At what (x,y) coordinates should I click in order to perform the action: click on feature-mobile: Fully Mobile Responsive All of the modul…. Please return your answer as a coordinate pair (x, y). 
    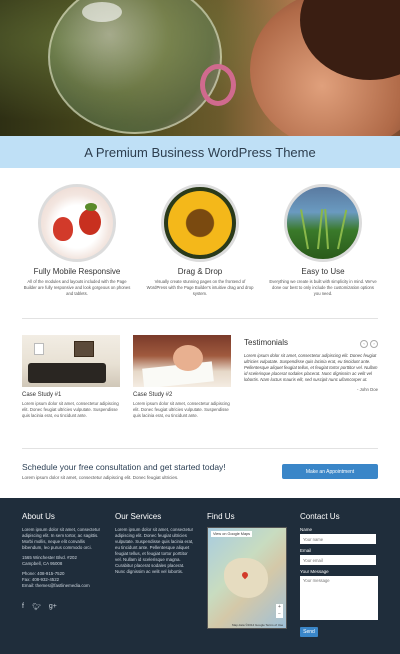
    Looking at the image, I should click on (77, 240).